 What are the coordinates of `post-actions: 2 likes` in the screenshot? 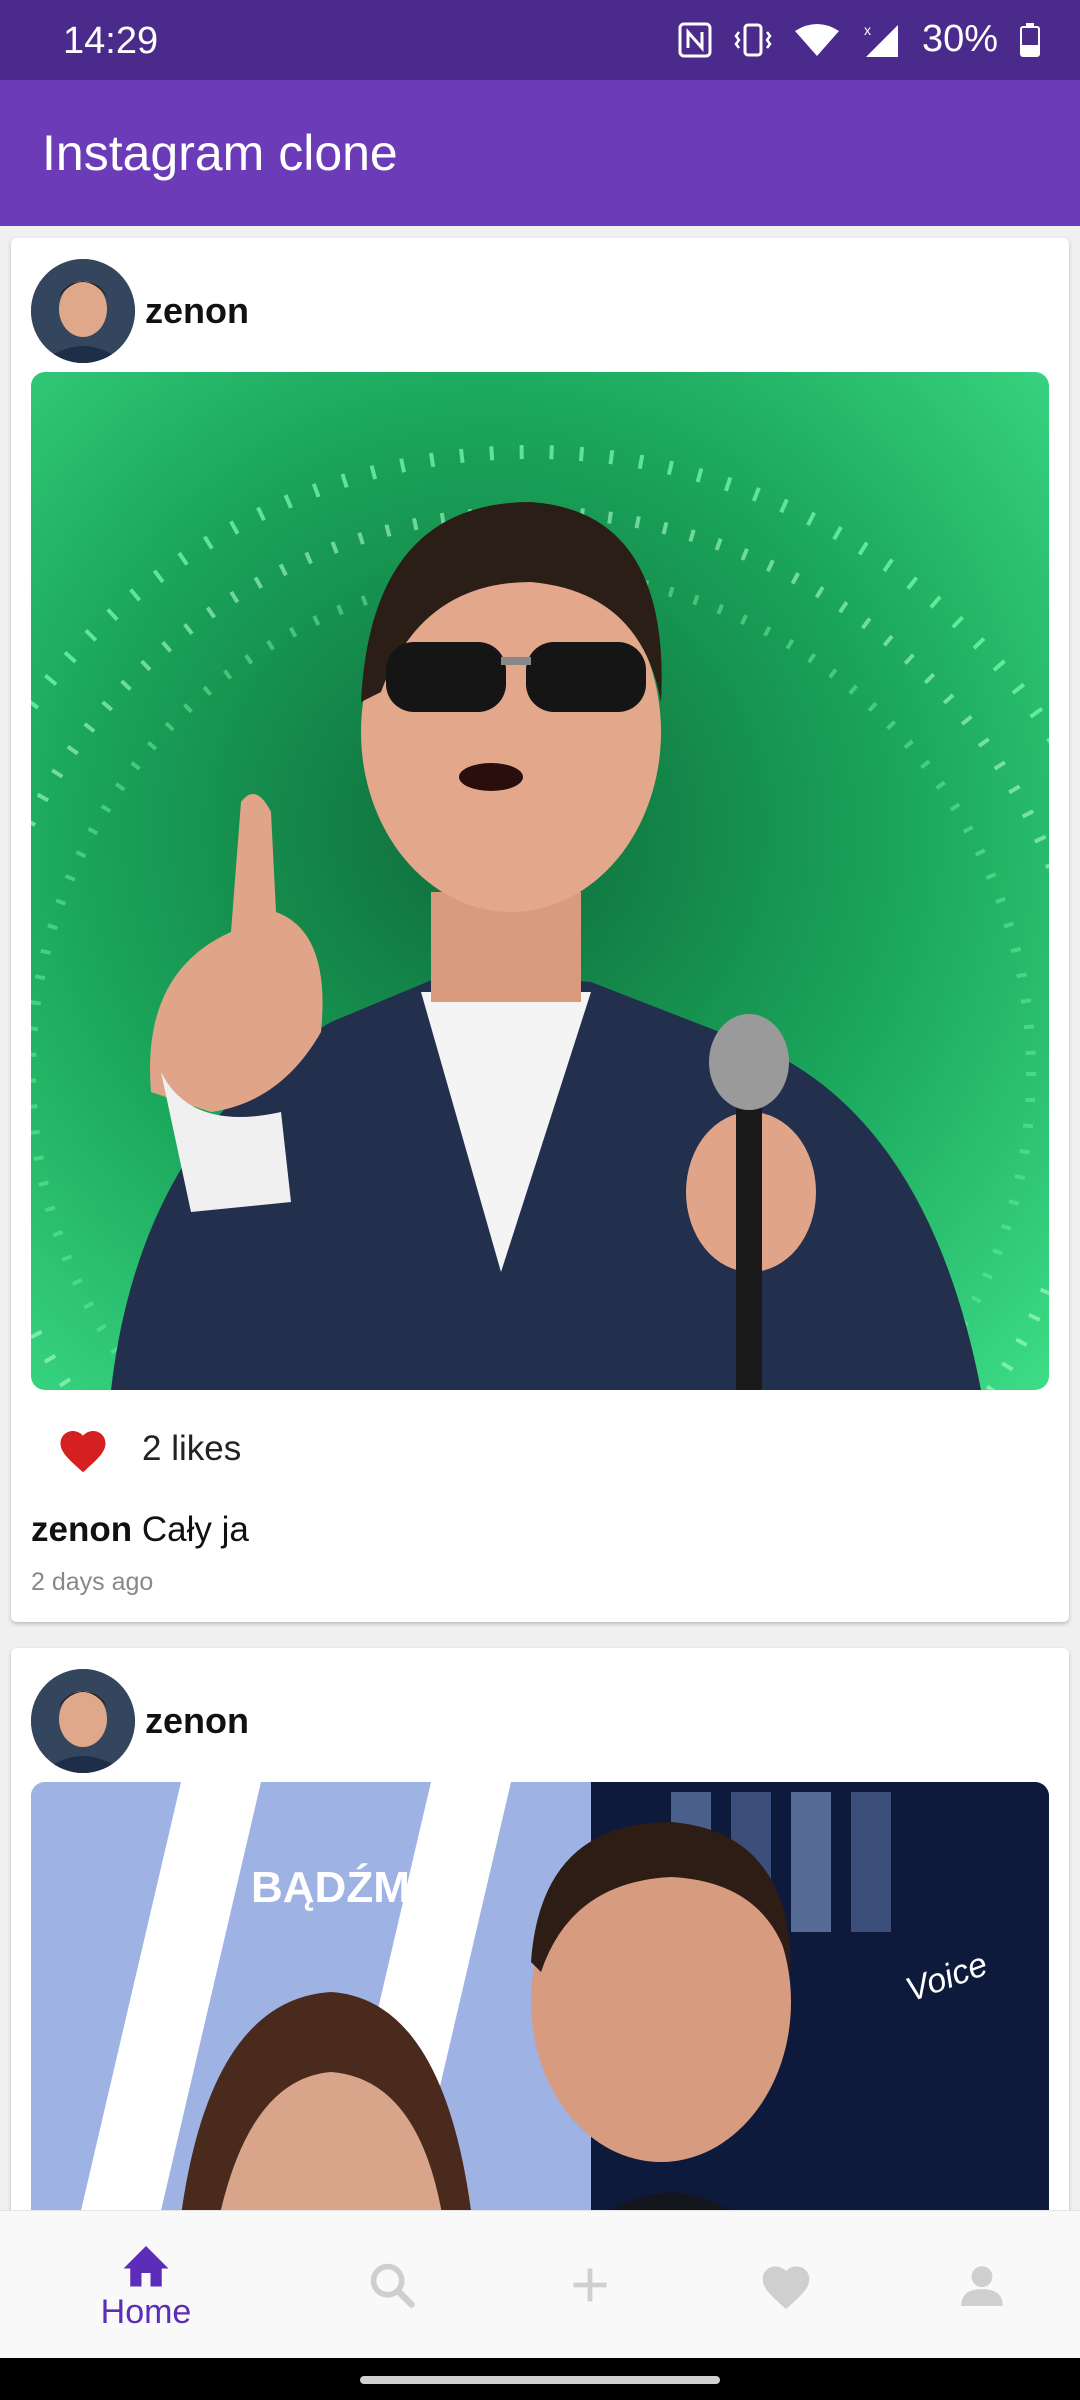 It's located at (148, 1449).